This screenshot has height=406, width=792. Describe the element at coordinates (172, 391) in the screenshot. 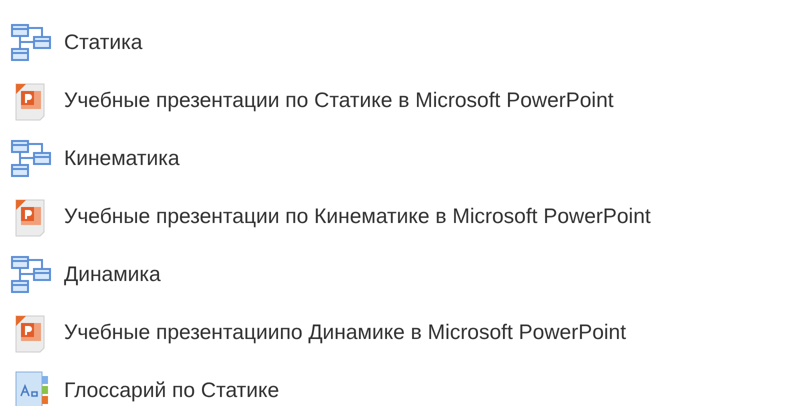

I see `item-link: Глоссарий по Статике` at that location.